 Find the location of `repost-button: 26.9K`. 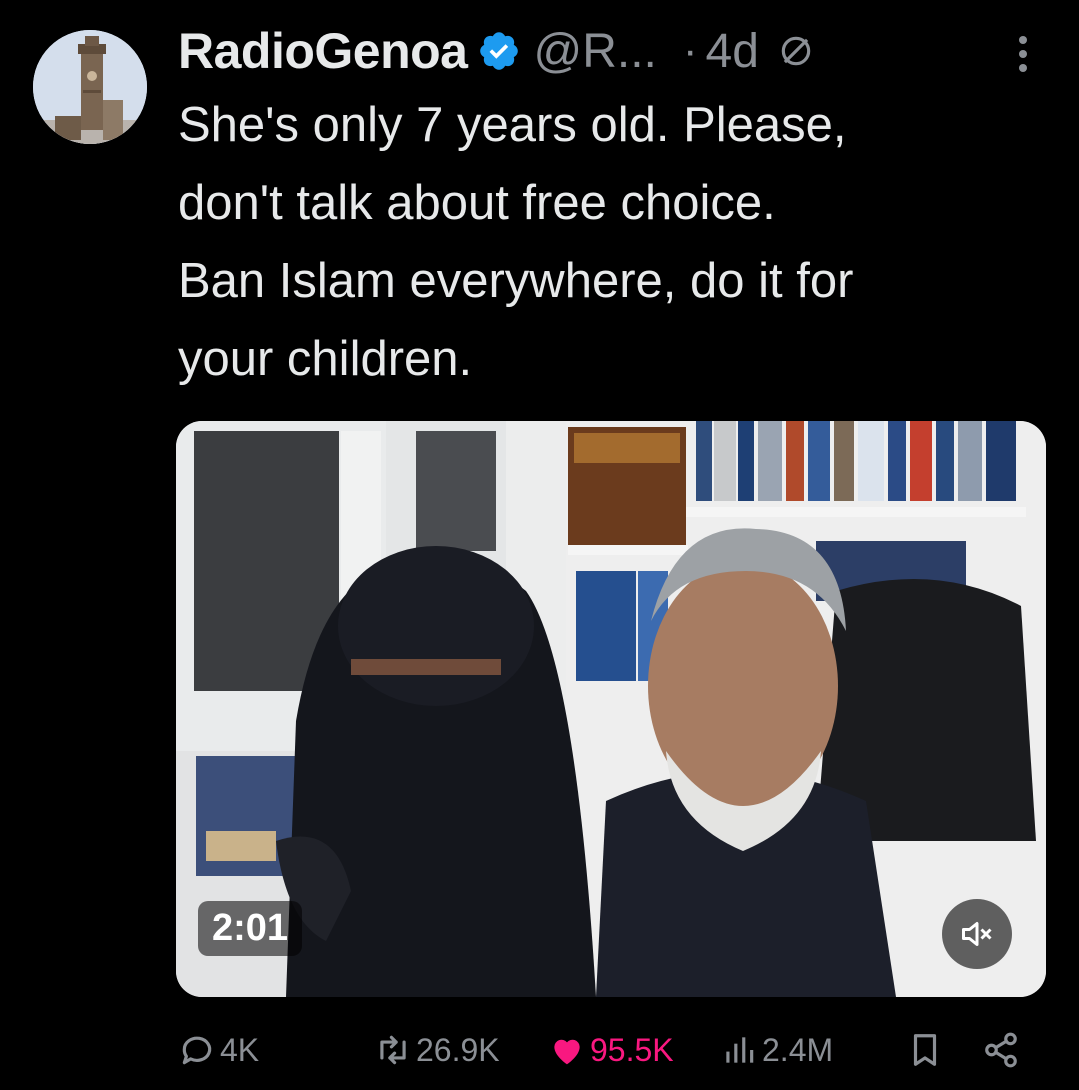

repost-button: 26.9K is located at coordinates (437, 1050).